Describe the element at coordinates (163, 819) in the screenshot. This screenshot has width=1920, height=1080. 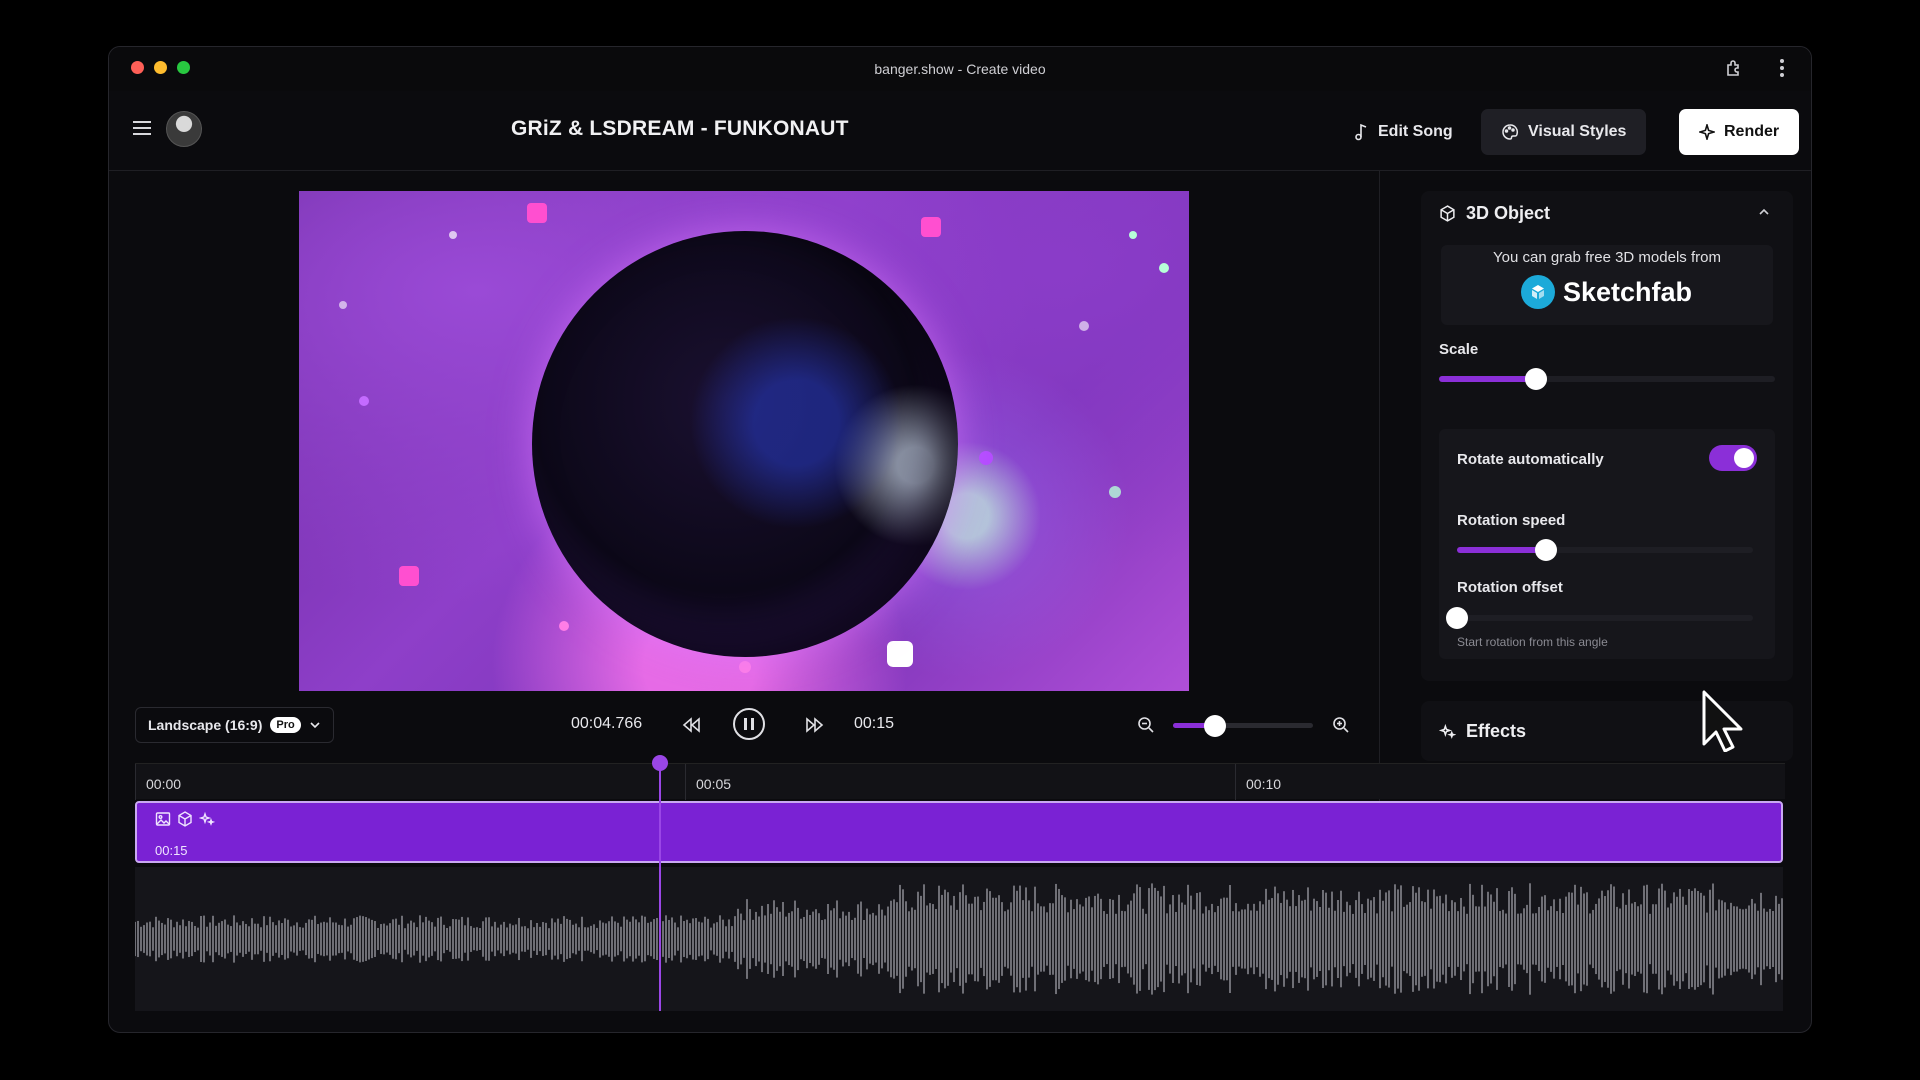
I see `image-icon` at that location.